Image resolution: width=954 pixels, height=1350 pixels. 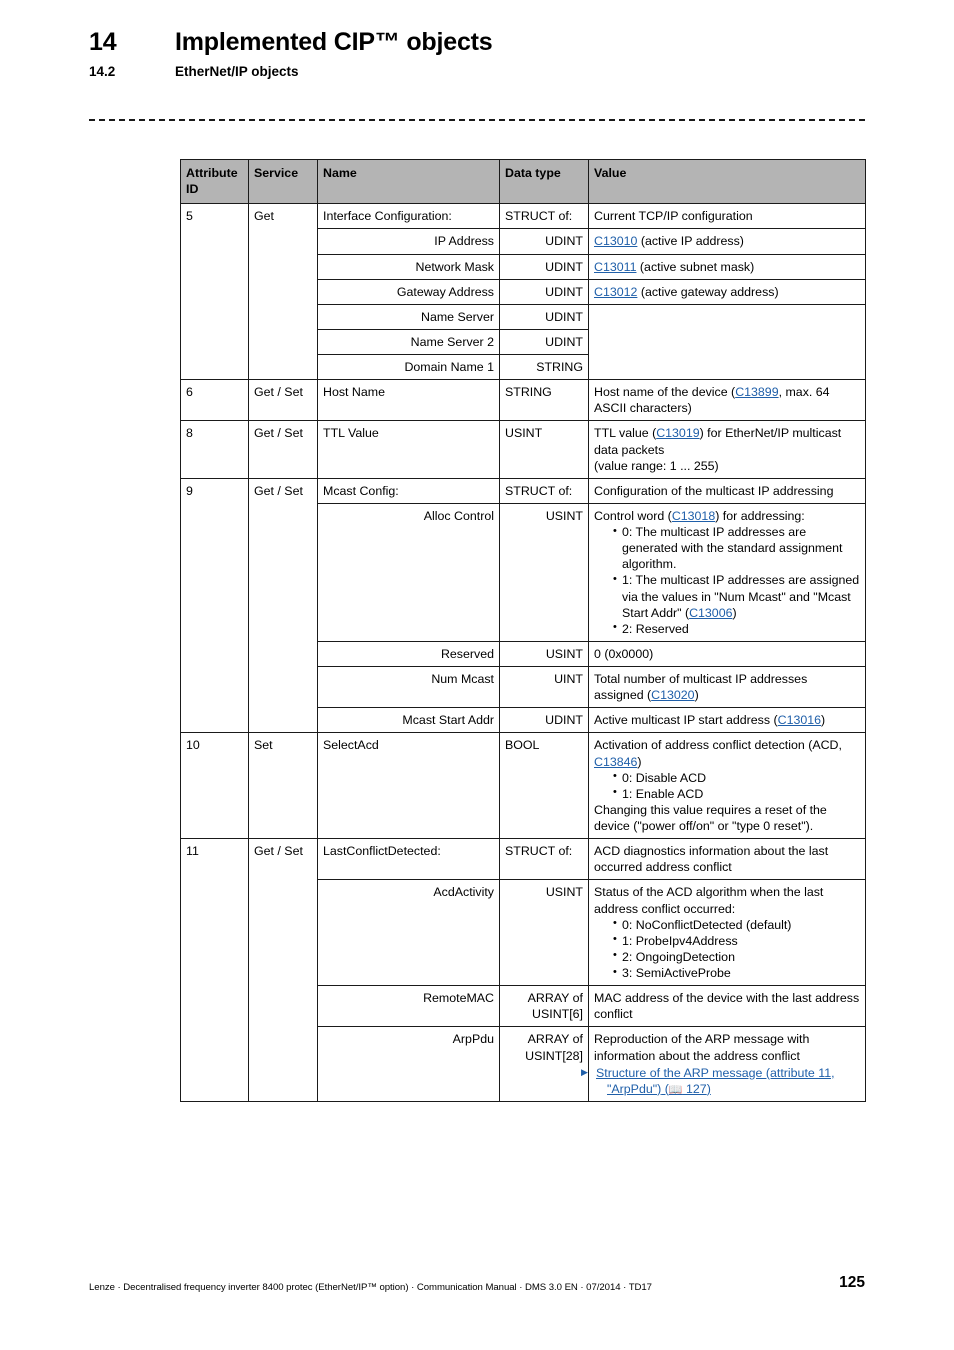 What do you see at coordinates (408, 266) in the screenshot?
I see `cell-name: Network Mask` at bounding box center [408, 266].